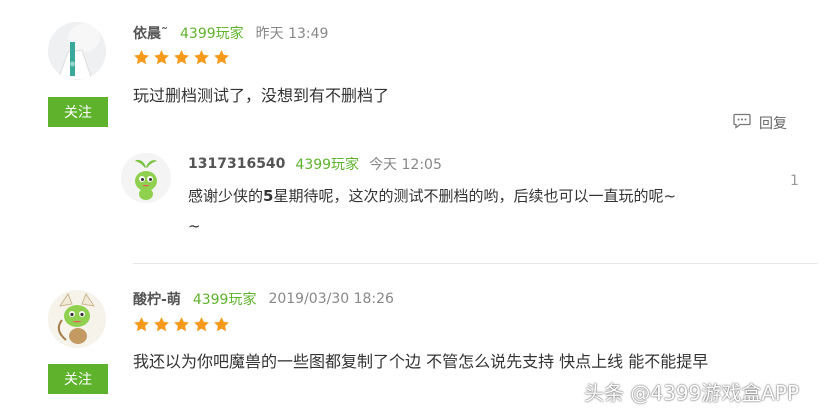 The image size is (830, 415). What do you see at coordinates (773, 124) in the screenshot?
I see `reply-label: 回复` at bounding box center [773, 124].